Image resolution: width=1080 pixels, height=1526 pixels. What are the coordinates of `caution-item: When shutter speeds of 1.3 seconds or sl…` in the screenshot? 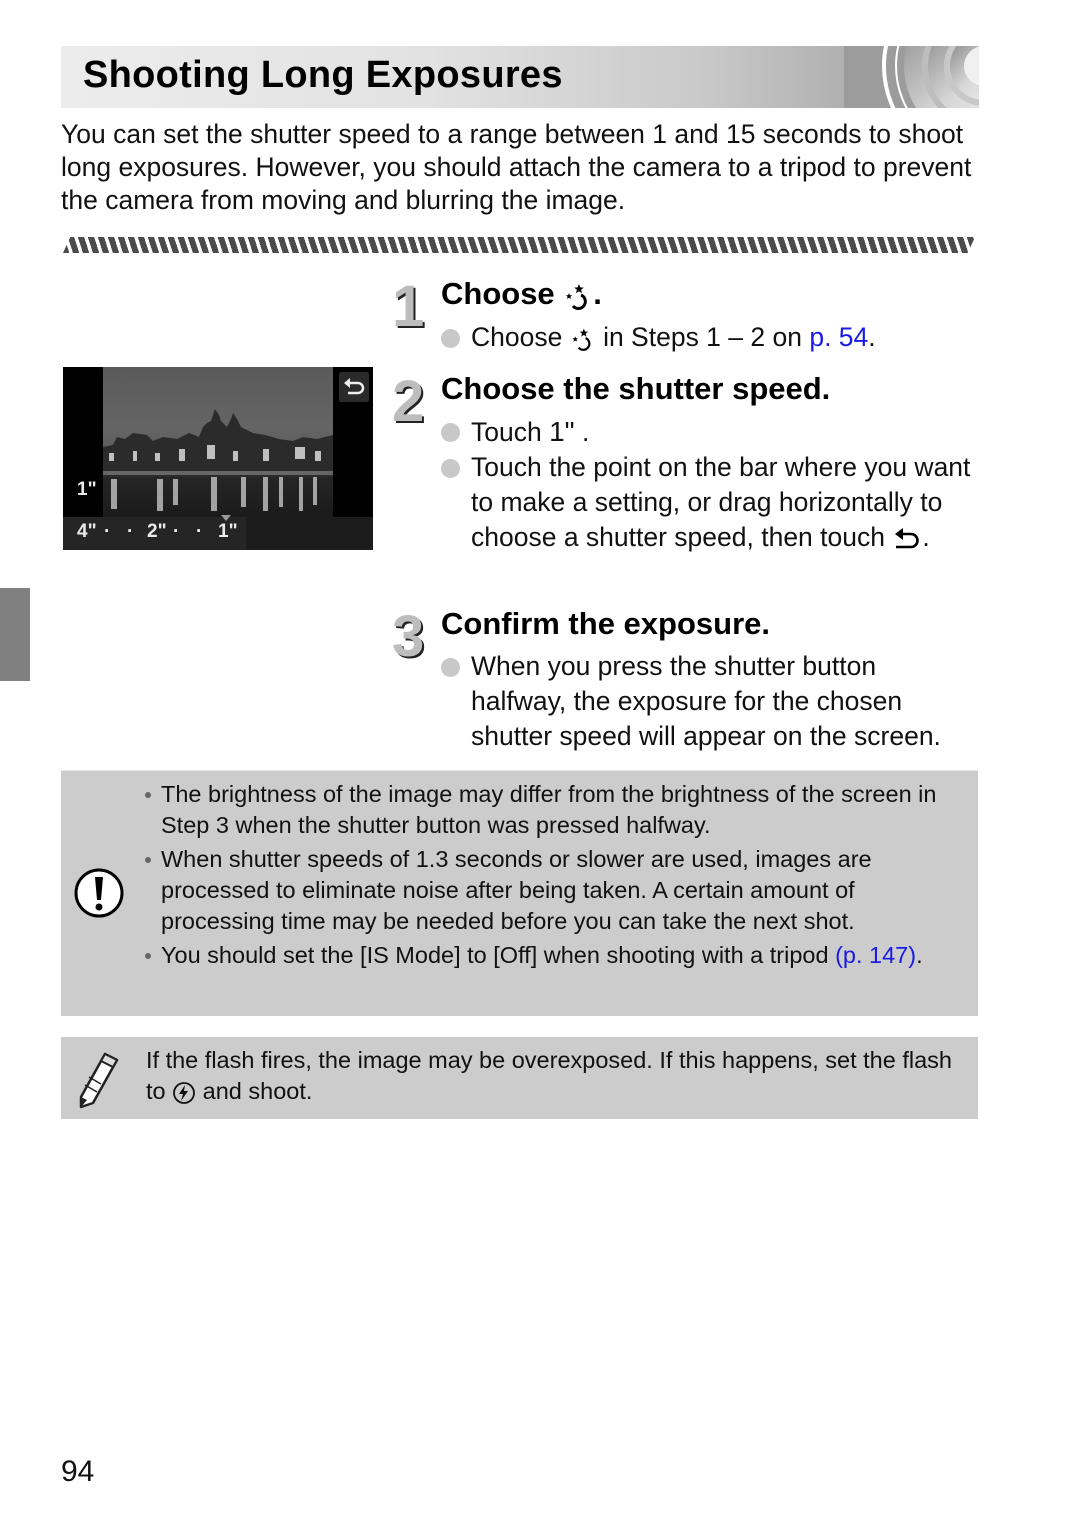 It's located at (553, 890).